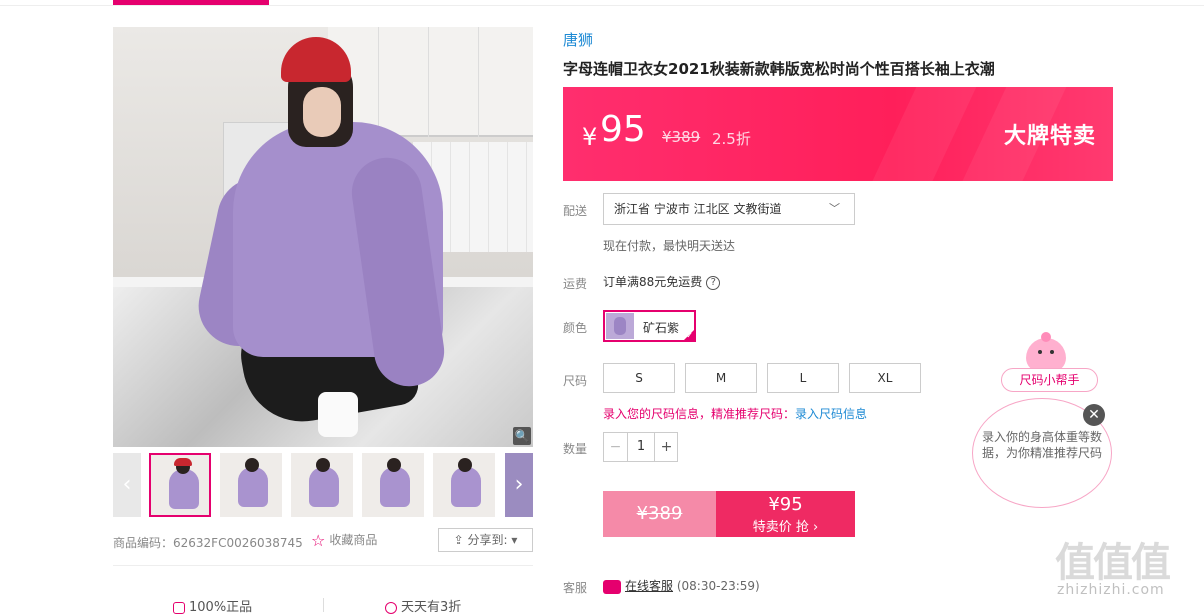  Describe the element at coordinates (575, 588) in the screenshot. I see `service-label: 客服` at that location.